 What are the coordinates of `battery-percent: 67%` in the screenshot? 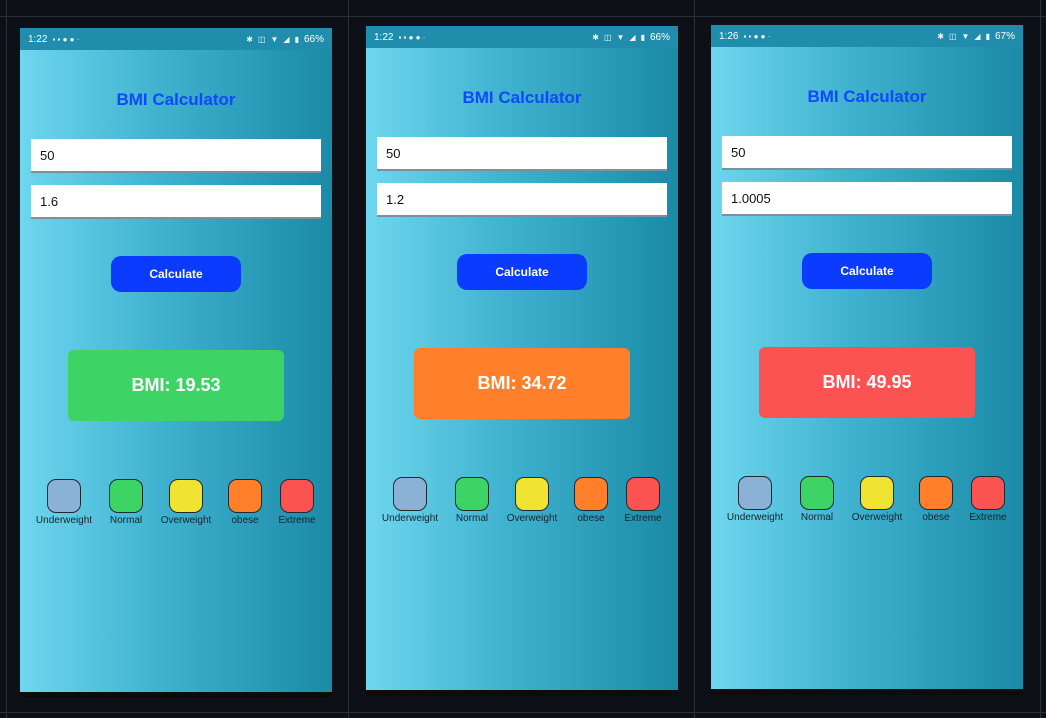 It's located at (1004, 36).